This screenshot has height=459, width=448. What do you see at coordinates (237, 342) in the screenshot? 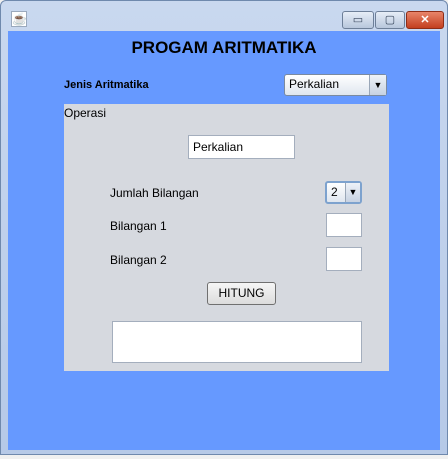
I see `result-field` at bounding box center [237, 342].